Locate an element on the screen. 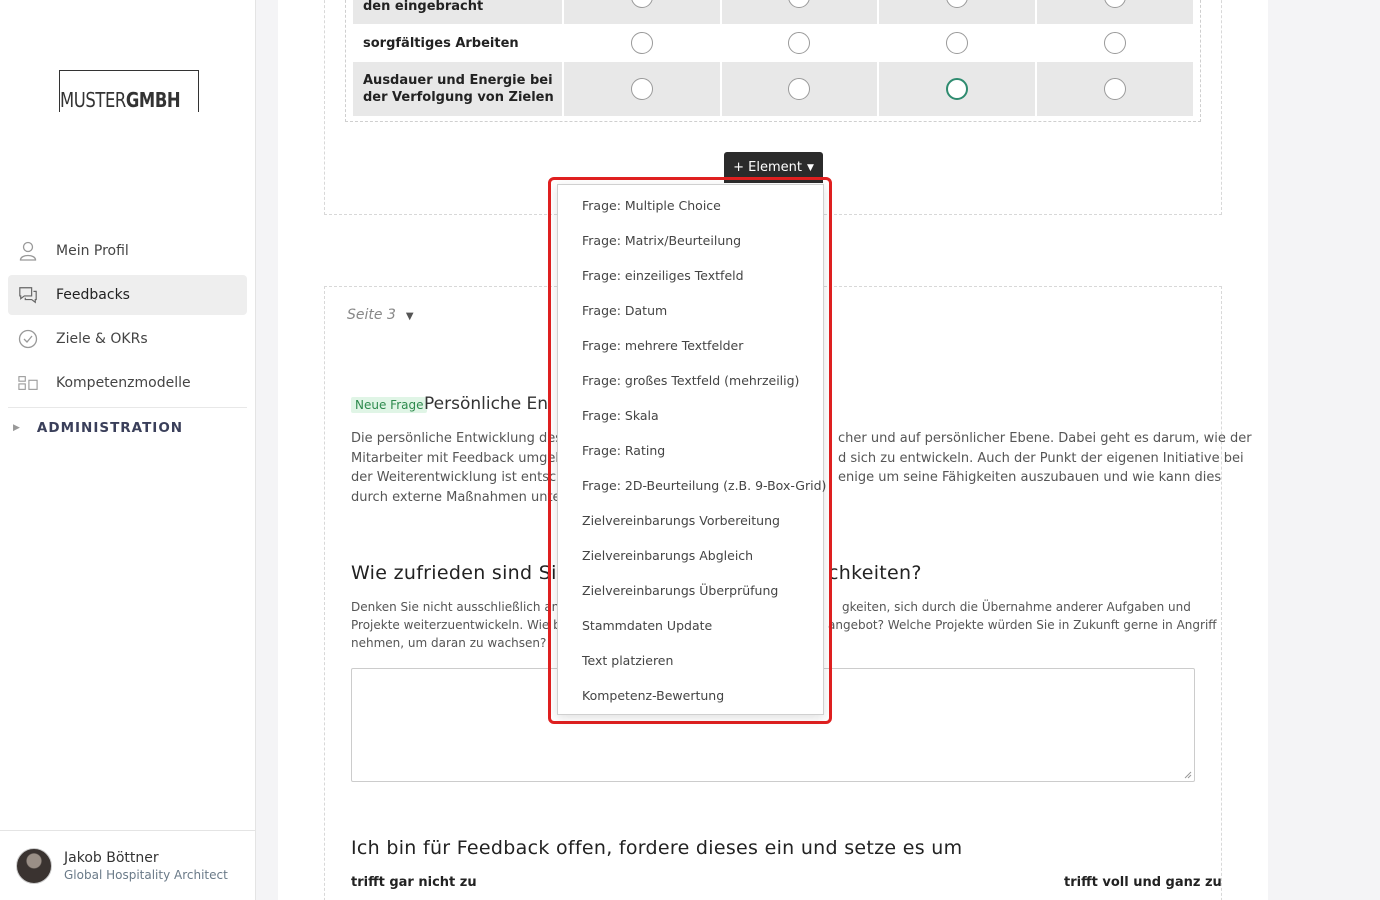 The image size is (1380, 900). new-question-badge: Neue Frage is located at coordinates (389, 405).